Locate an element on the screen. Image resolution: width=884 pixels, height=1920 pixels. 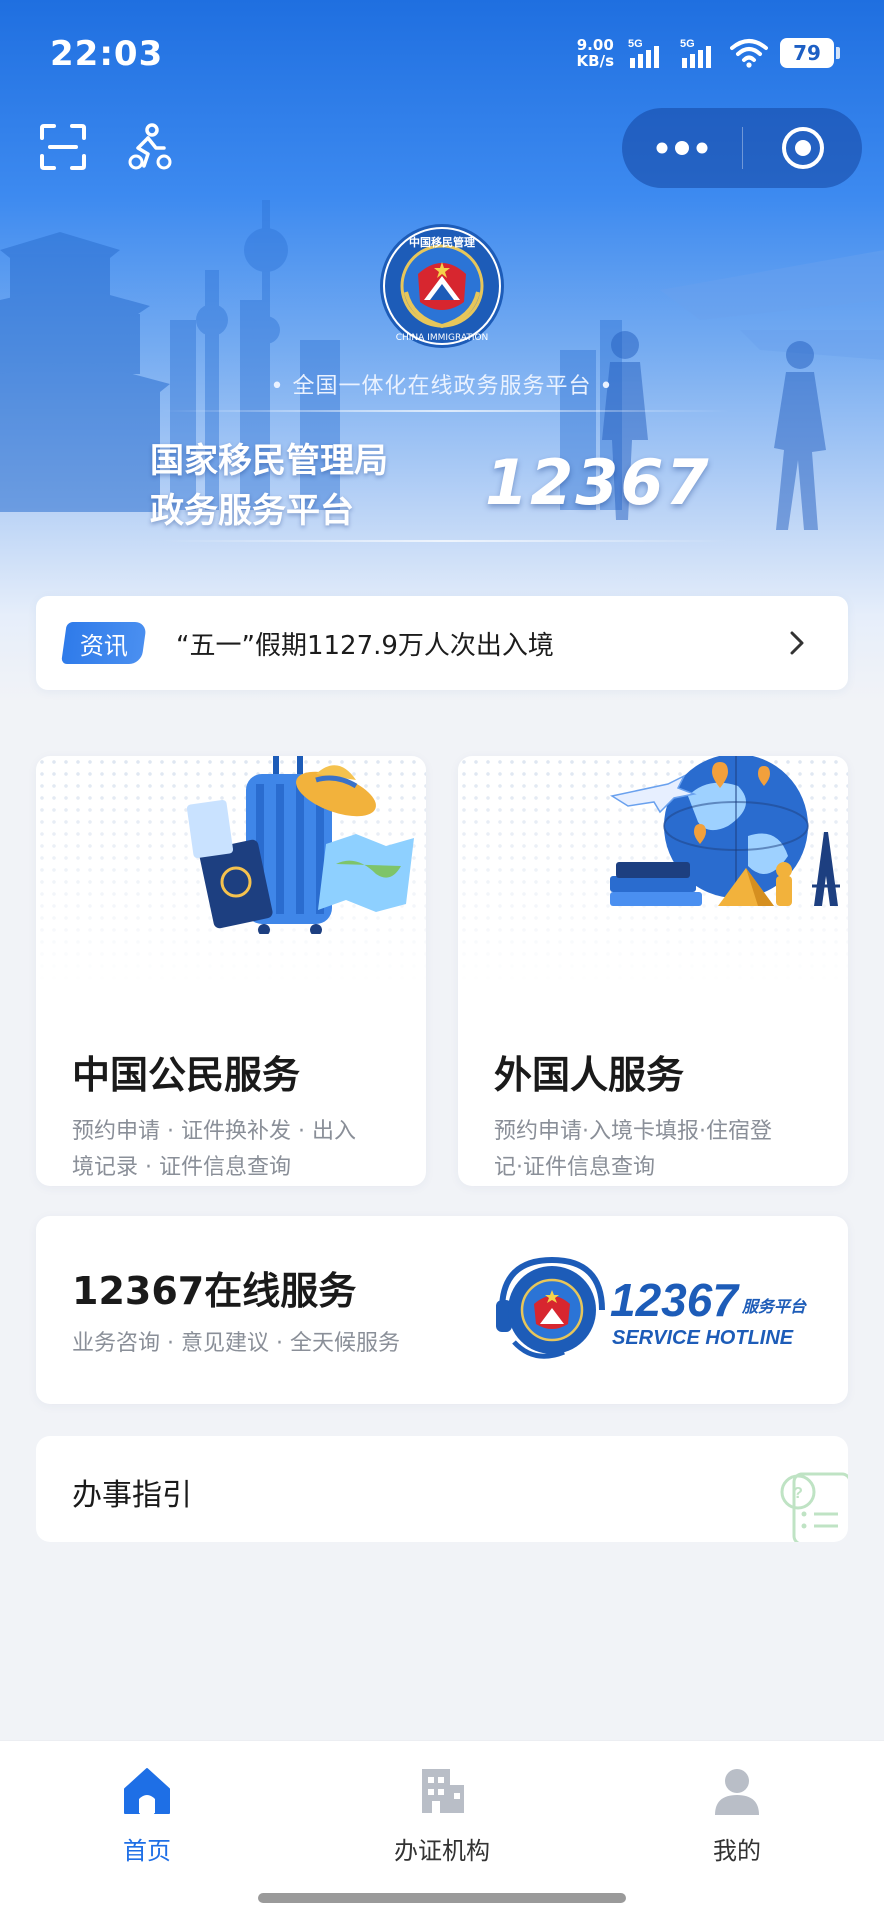
guide-document-icon: ? is located at coordinates (814, 1507).